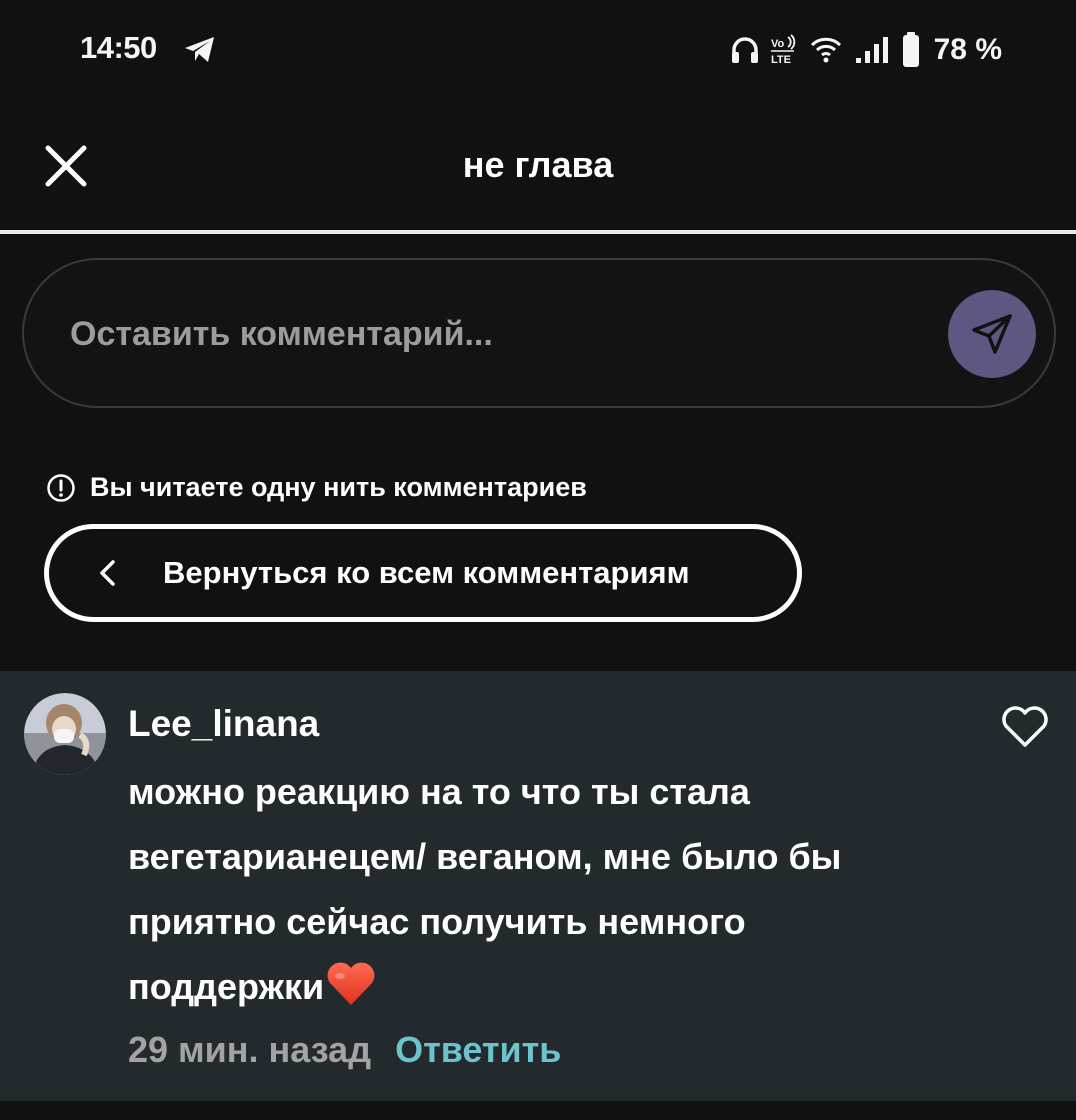 This screenshot has height=1120, width=1076. What do you see at coordinates (118, 47) in the screenshot?
I see `status-time: 14:50` at bounding box center [118, 47].